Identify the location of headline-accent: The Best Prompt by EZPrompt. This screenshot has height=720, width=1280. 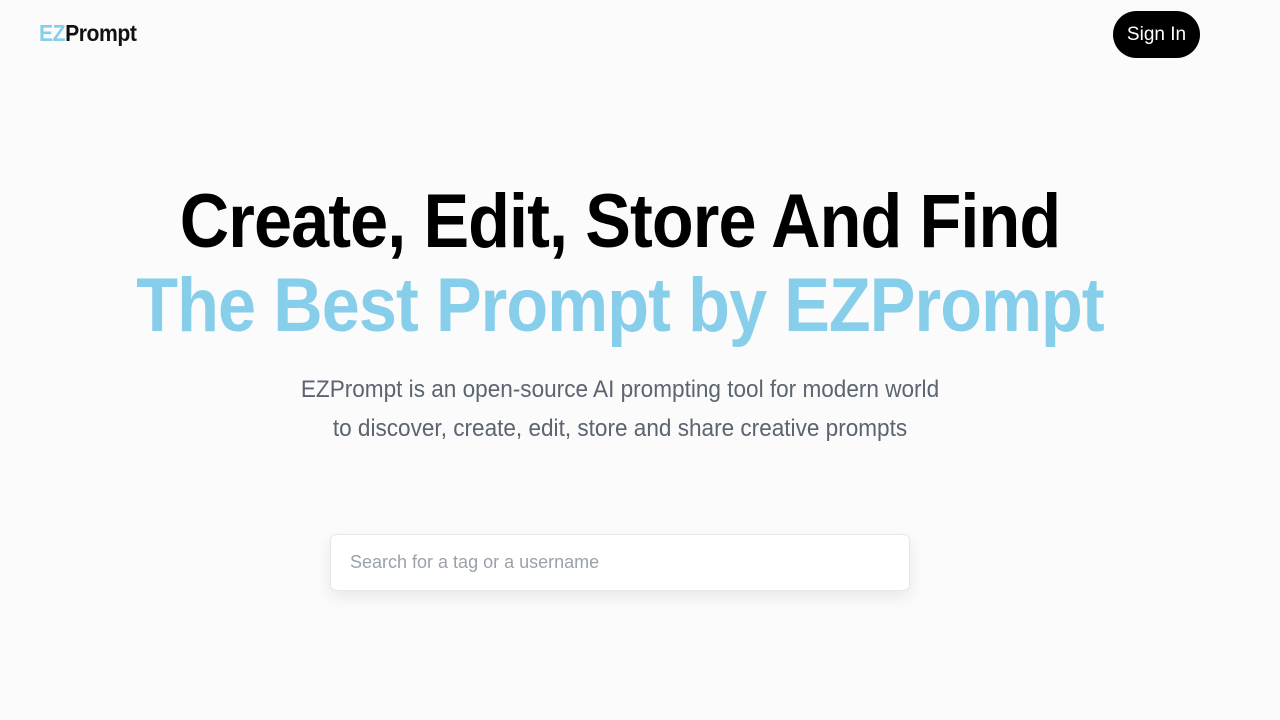
(620, 305).